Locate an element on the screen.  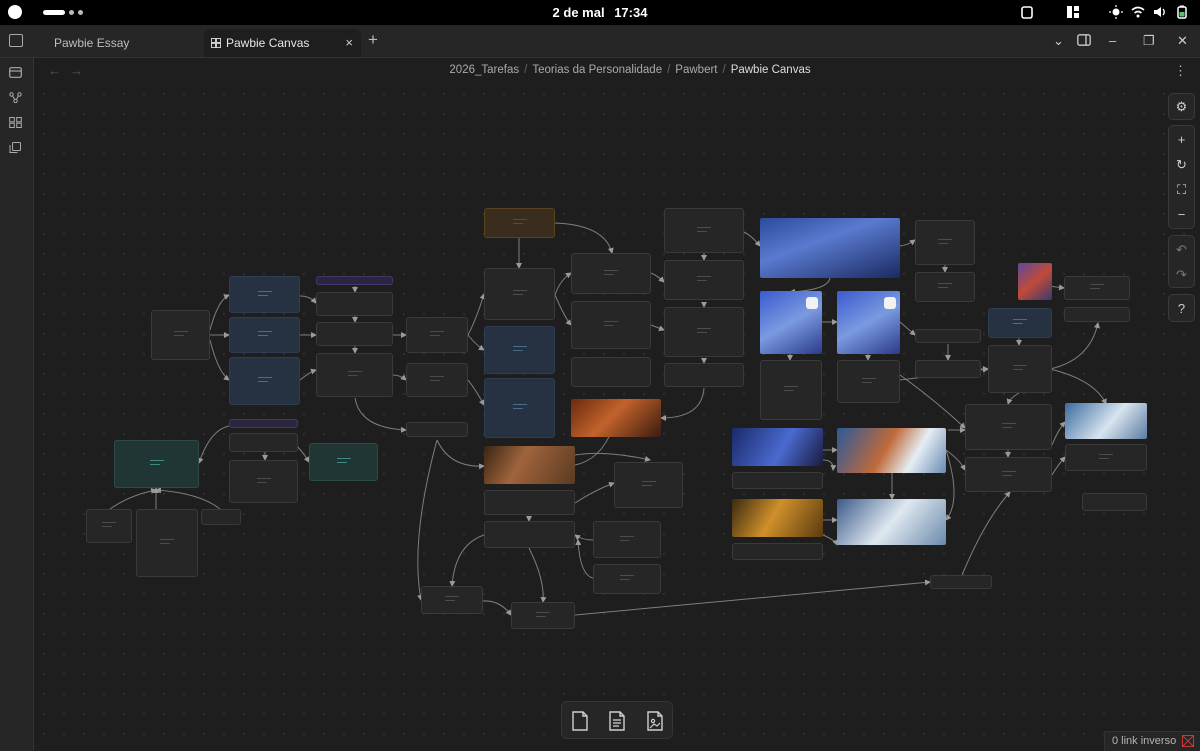
tab-pawbie-canvas: Pawbie Canvas × is located at coordinates (282, 43).